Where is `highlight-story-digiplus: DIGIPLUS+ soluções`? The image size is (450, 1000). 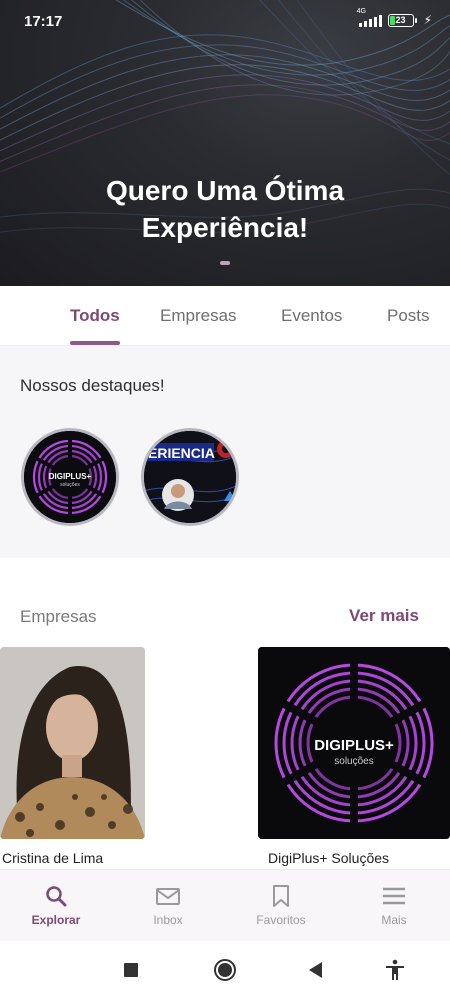 highlight-story-digiplus: DIGIPLUS+ soluções is located at coordinates (70, 477).